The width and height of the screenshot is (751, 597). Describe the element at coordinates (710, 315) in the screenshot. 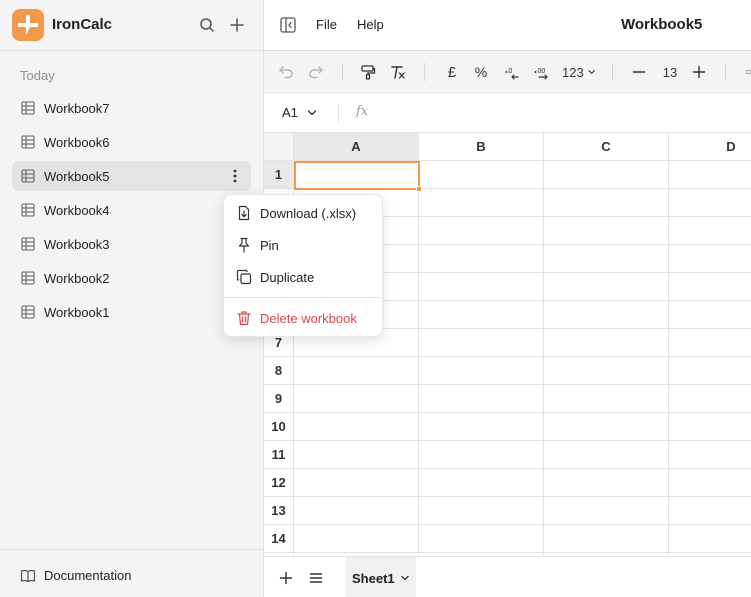

I see `cell-d6` at that location.